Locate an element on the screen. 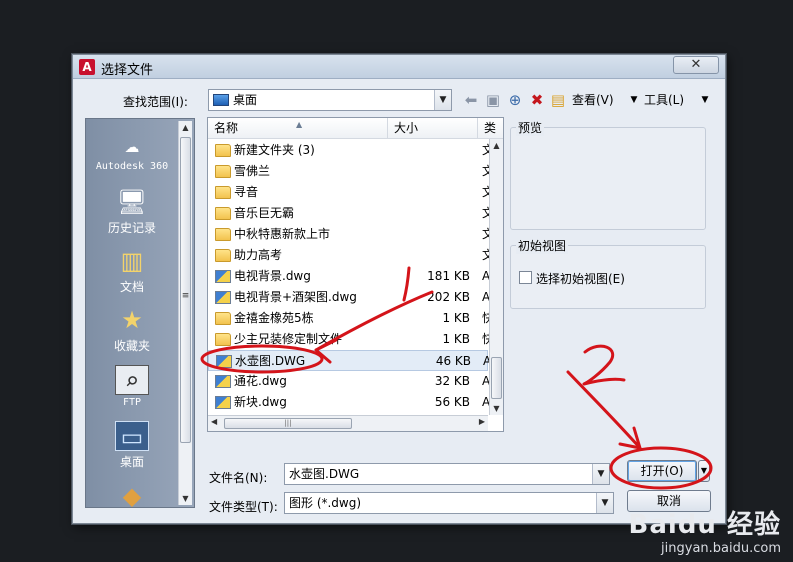 Image resolution: width=793 pixels, height=562 pixels. watermark-logo: Baidu 经验 is located at coordinates (704, 525).